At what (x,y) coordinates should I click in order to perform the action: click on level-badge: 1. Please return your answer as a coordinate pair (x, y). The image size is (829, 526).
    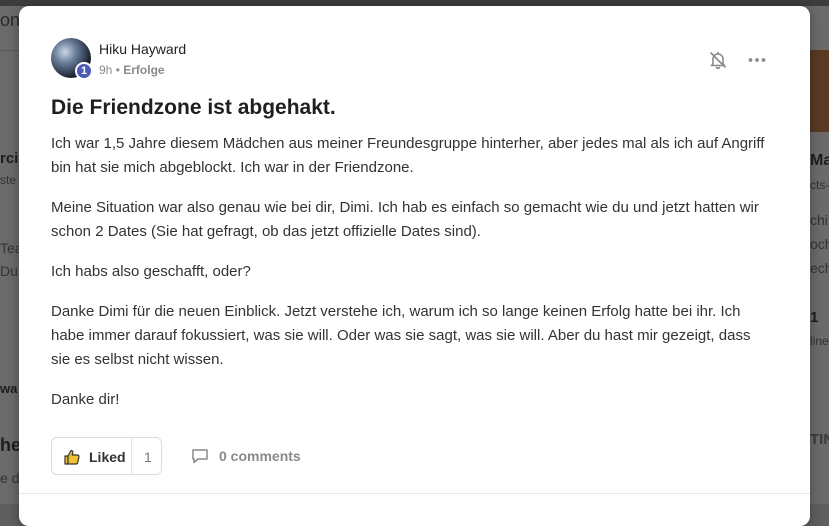
    Looking at the image, I should click on (84, 71).